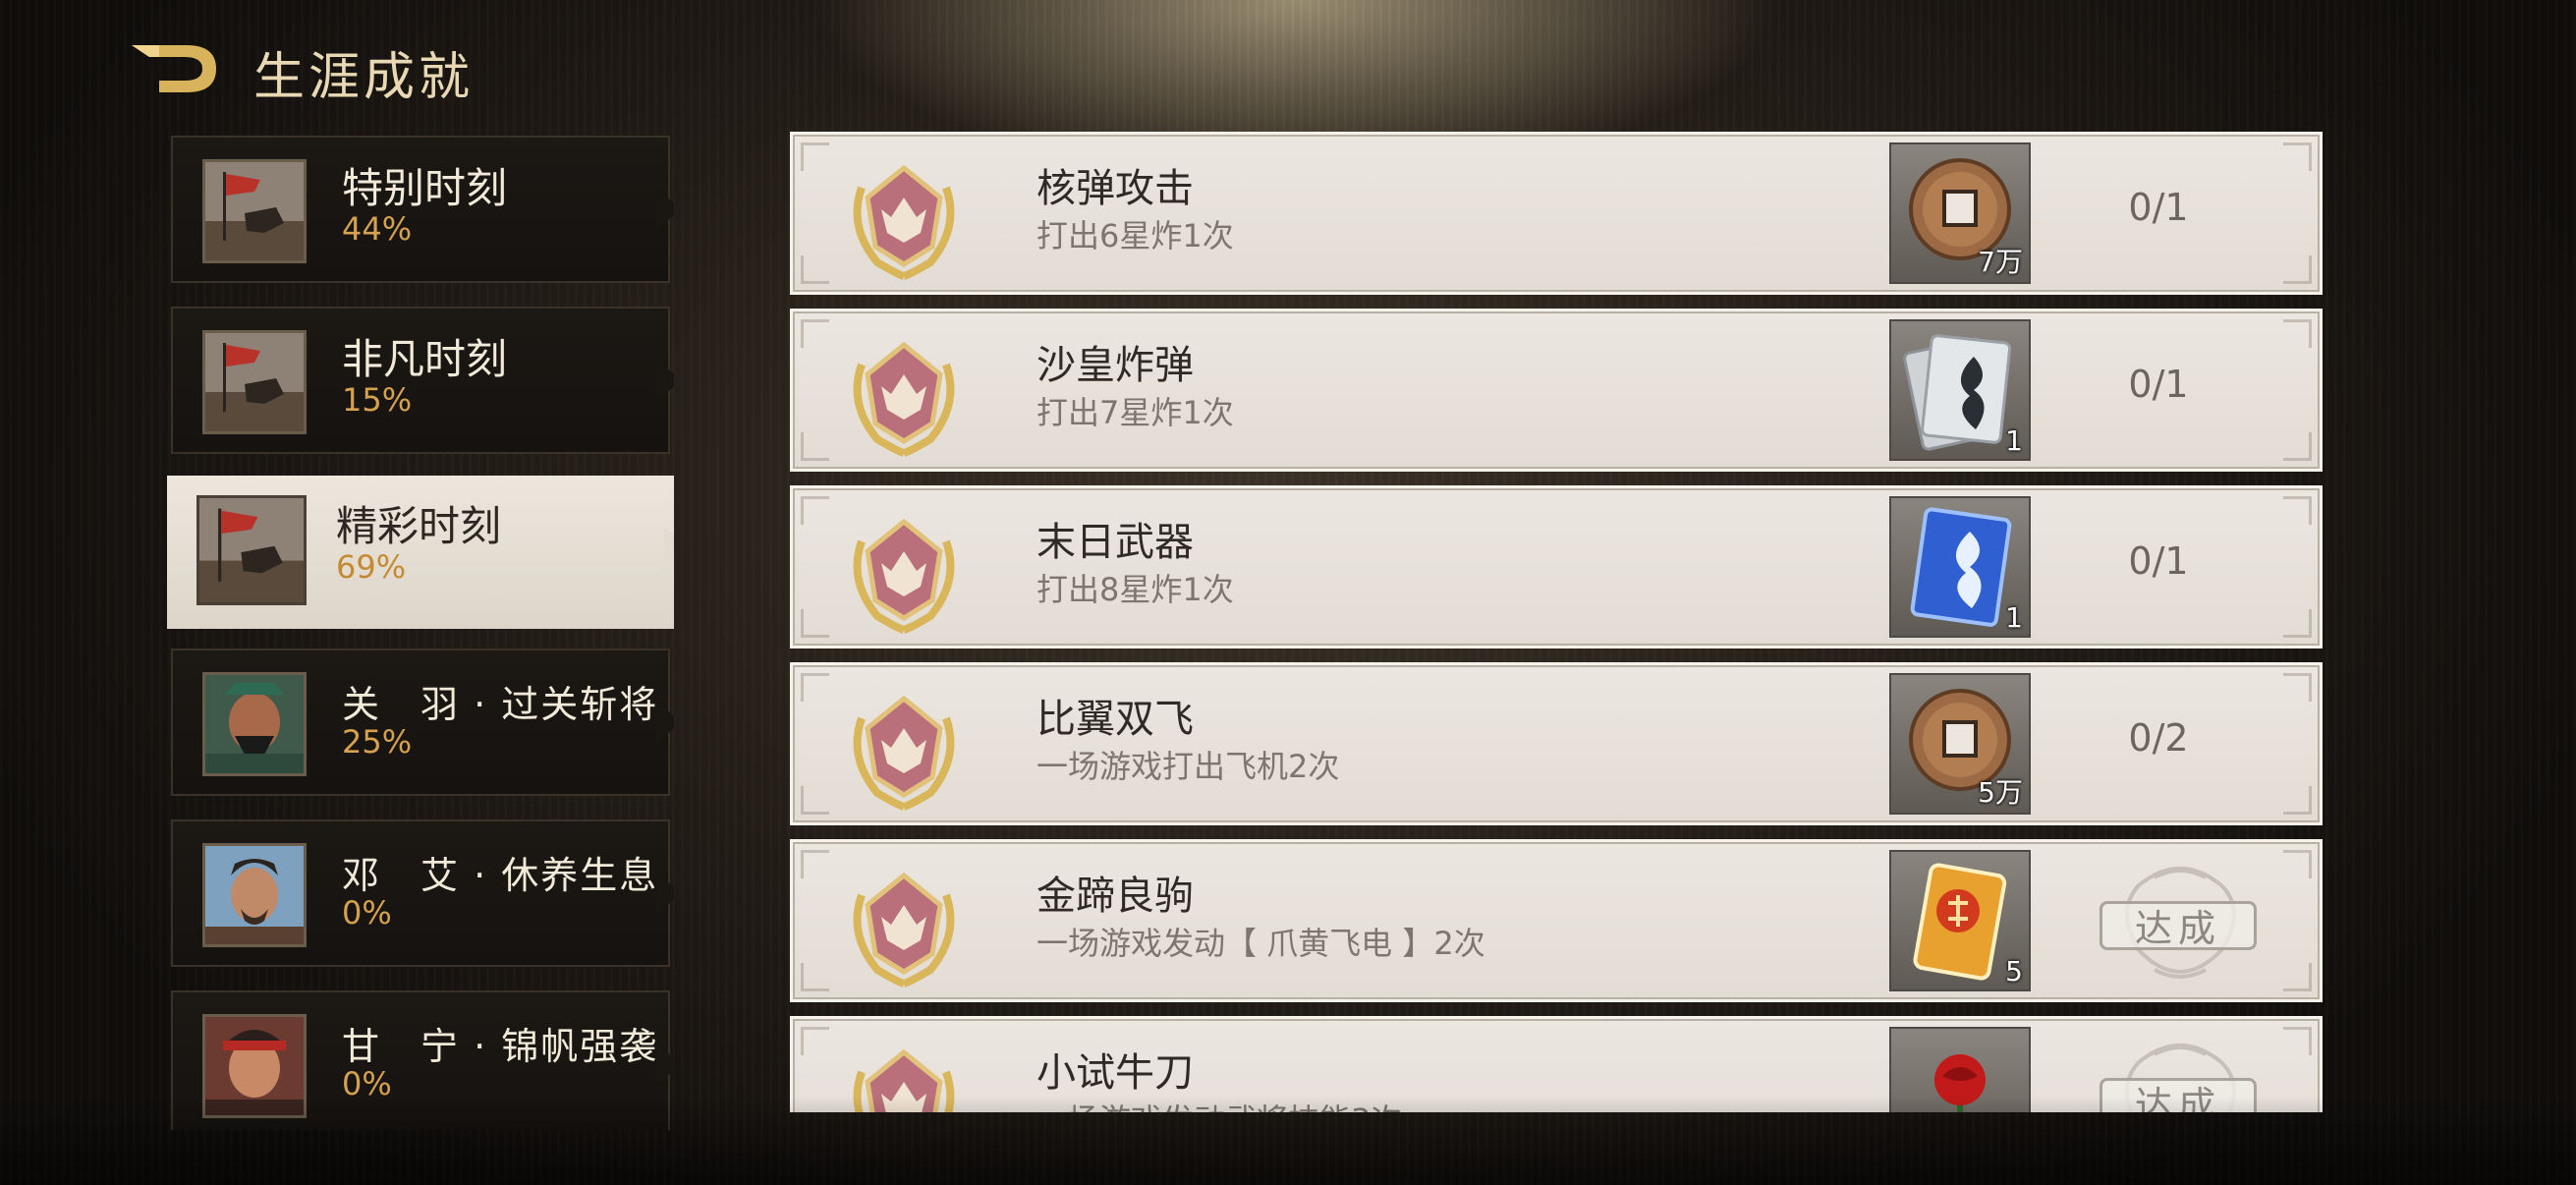 The image size is (2576, 1185). I want to click on category-name: 特别时刻, so click(425, 188).